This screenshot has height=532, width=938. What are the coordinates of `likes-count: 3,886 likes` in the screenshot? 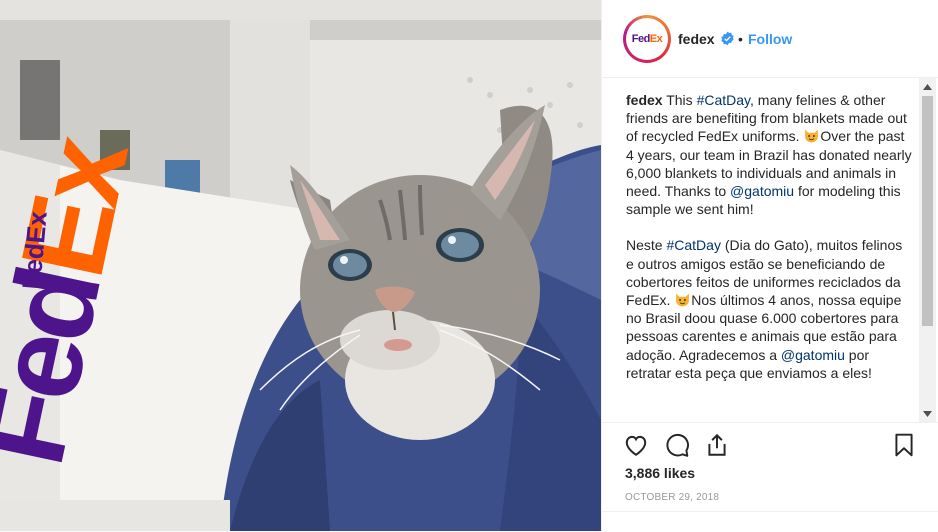 It's located at (660, 473).